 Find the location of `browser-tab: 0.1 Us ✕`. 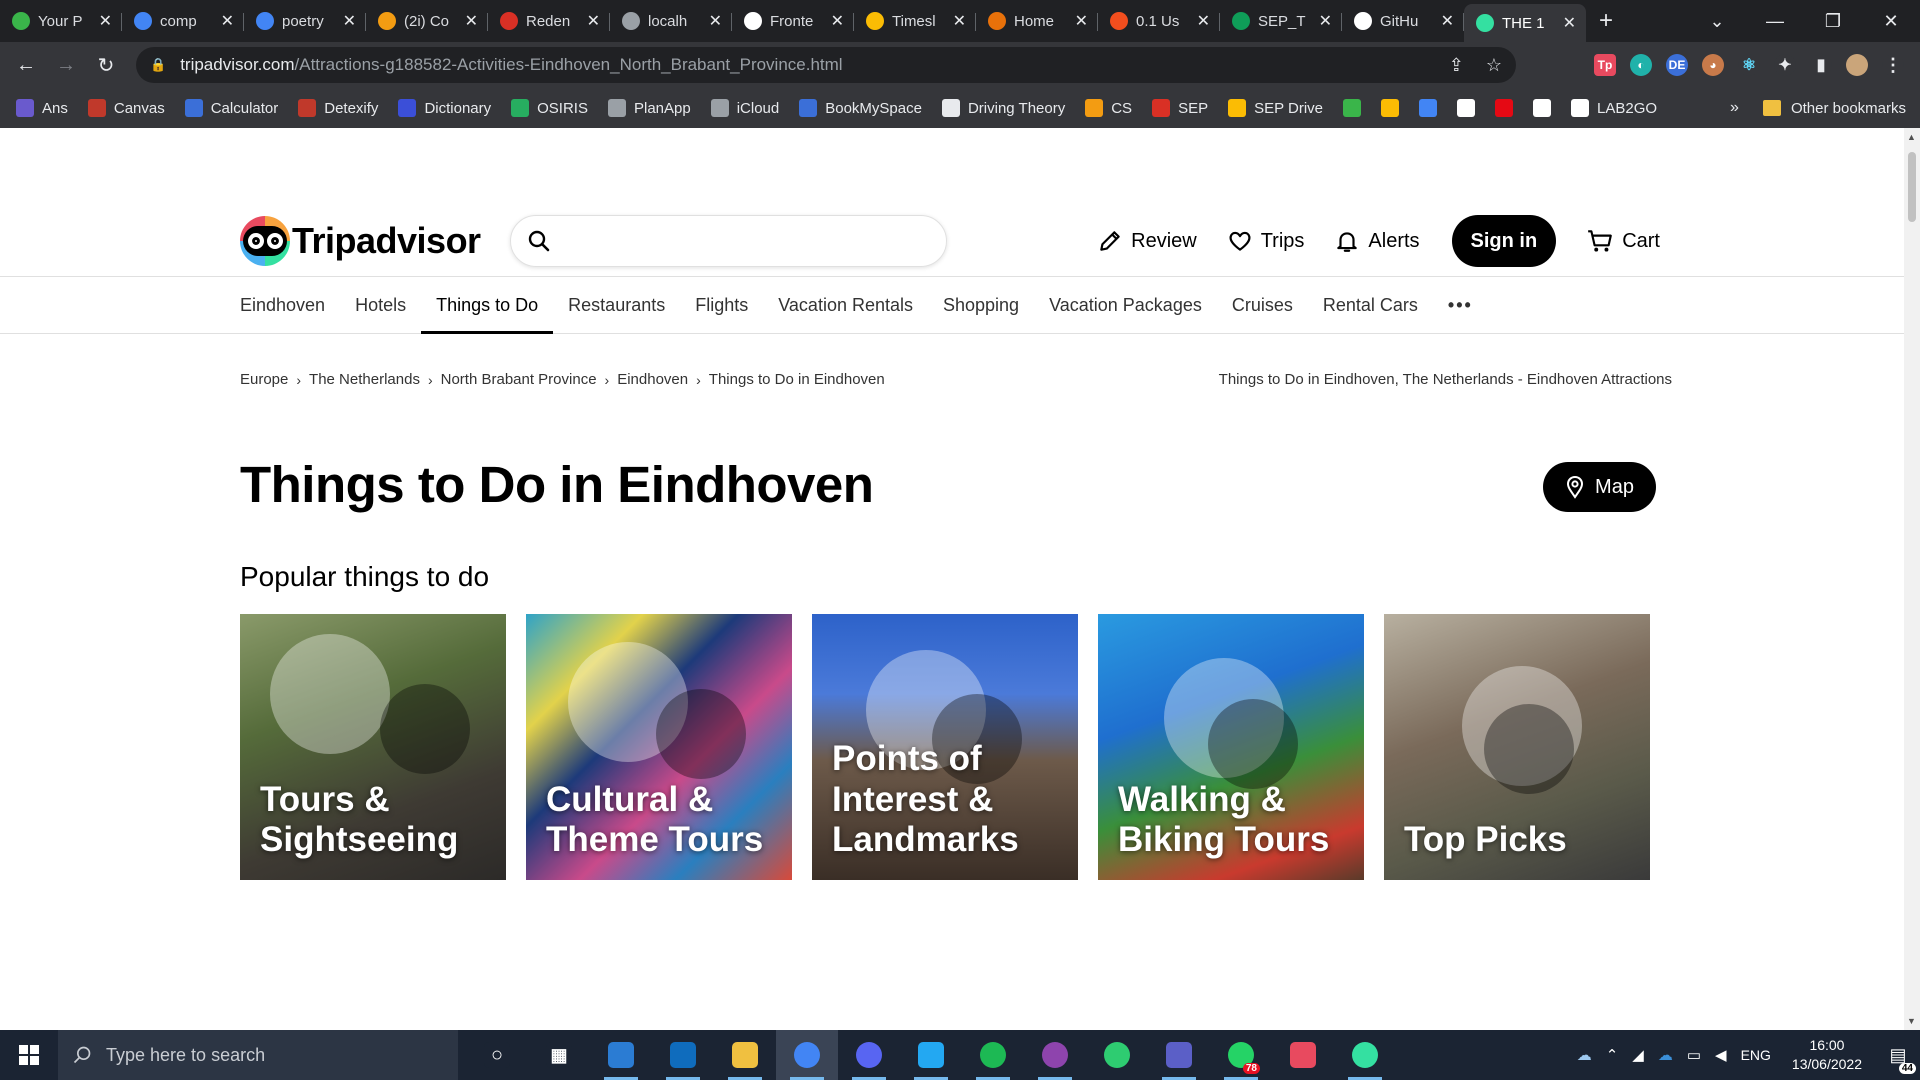

browser-tab: 0.1 Us ✕ is located at coordinates (1159, 21).